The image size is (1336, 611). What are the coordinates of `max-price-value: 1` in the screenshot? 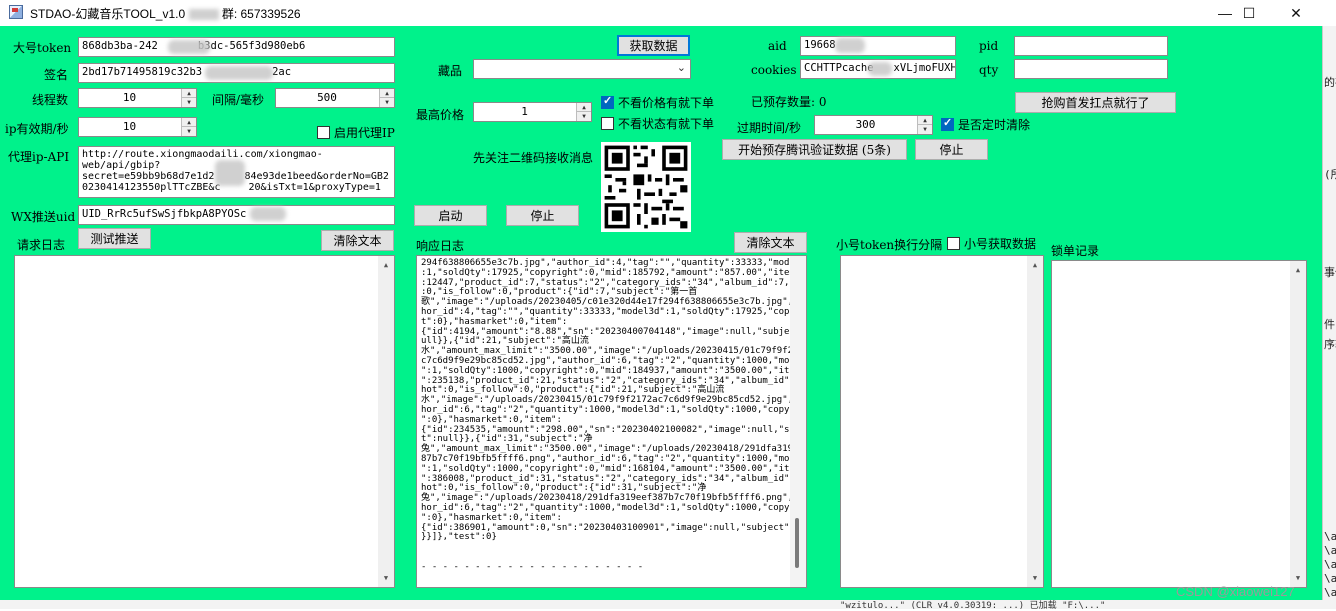 It's located at (524, 111).